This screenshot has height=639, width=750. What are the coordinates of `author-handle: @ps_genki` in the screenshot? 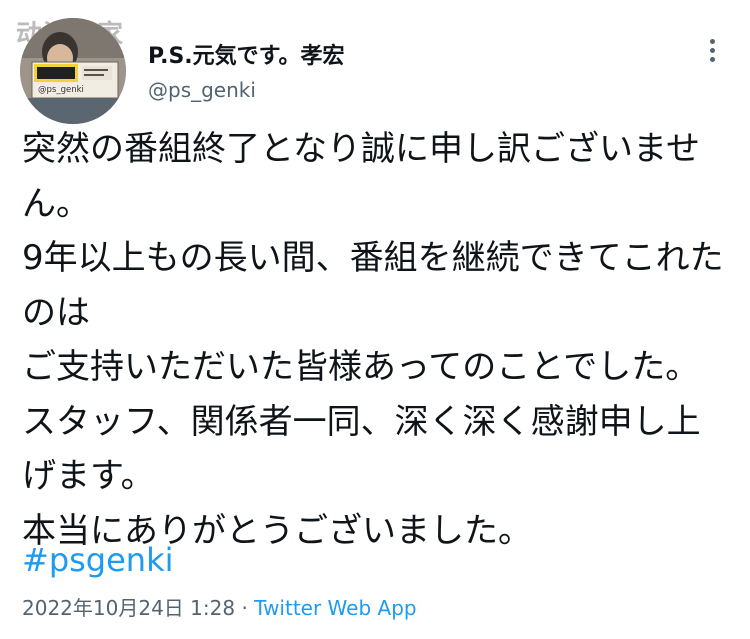 It's located at (202, 90).